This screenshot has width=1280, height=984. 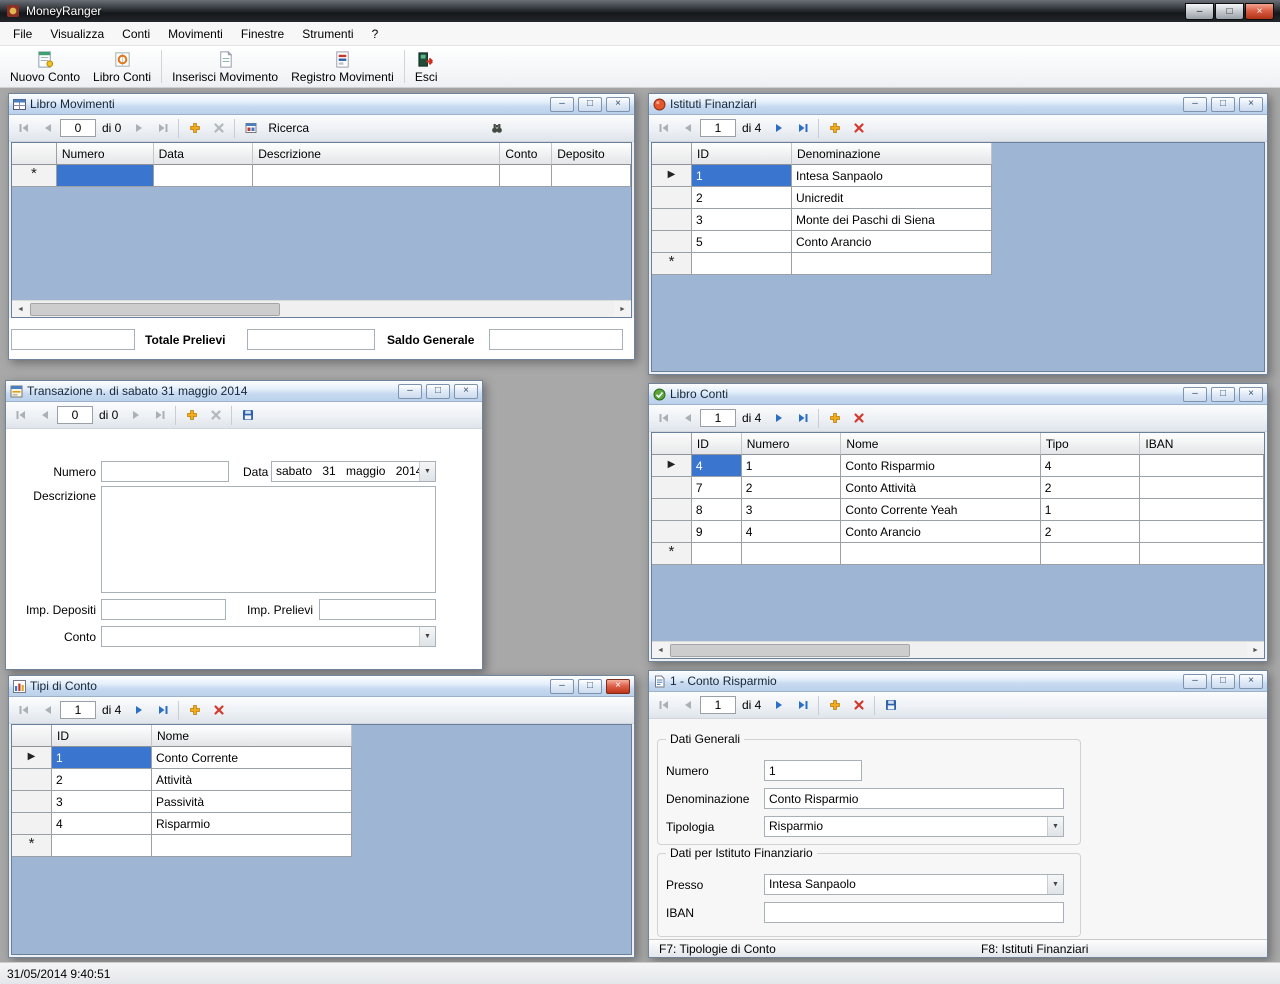 I want to click on table-row: 3 Monte dei Paschi di Siena, so click(x=958, y=220).